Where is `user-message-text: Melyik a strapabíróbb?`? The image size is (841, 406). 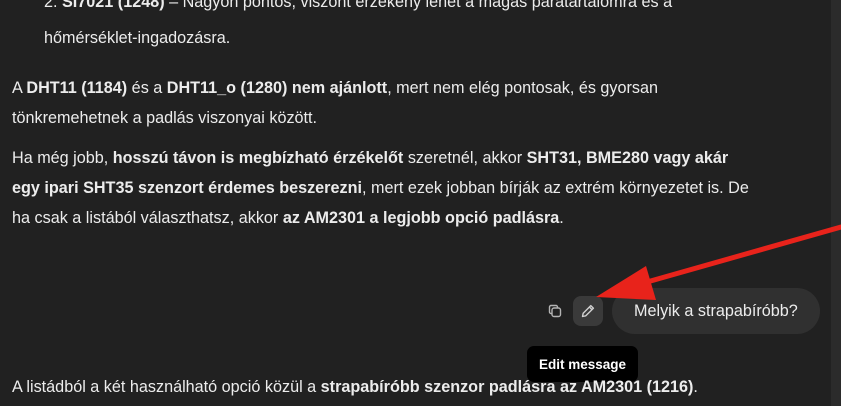 user-message-text: Melyik a strapabíróbb? is located at coordinates (716, 310).